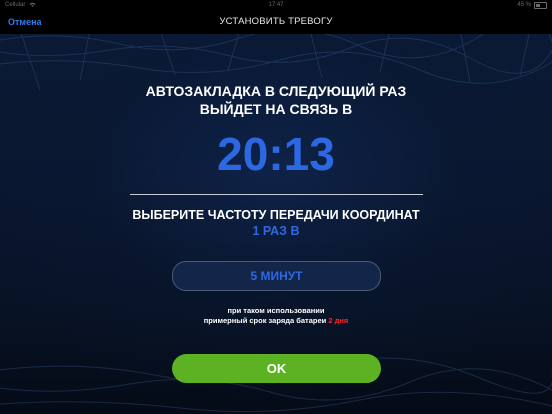  I want to click on note-line-2: примерный срок заряда батареи 2 дня, so click(276, 321).